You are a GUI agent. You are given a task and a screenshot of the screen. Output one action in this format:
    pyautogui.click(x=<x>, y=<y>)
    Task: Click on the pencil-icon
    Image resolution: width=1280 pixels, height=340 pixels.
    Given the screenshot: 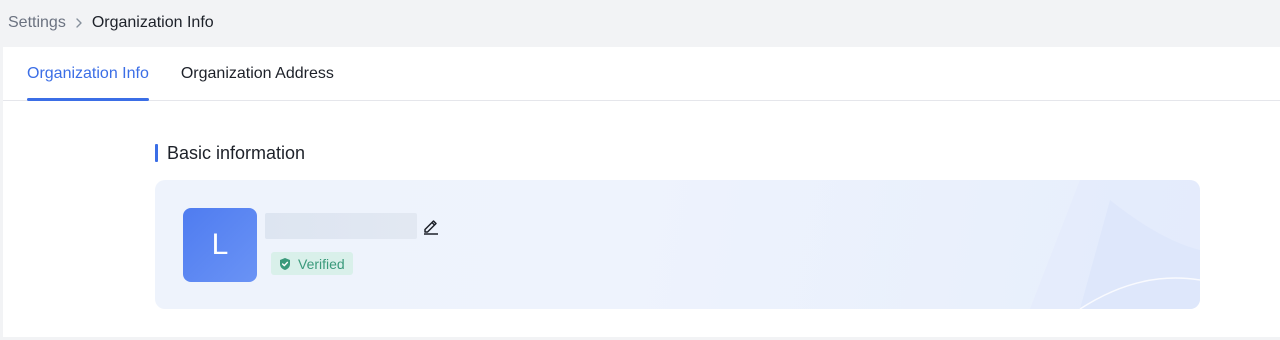 What is the action you would take?
    pyautogui.click(x=431, y=226)
    